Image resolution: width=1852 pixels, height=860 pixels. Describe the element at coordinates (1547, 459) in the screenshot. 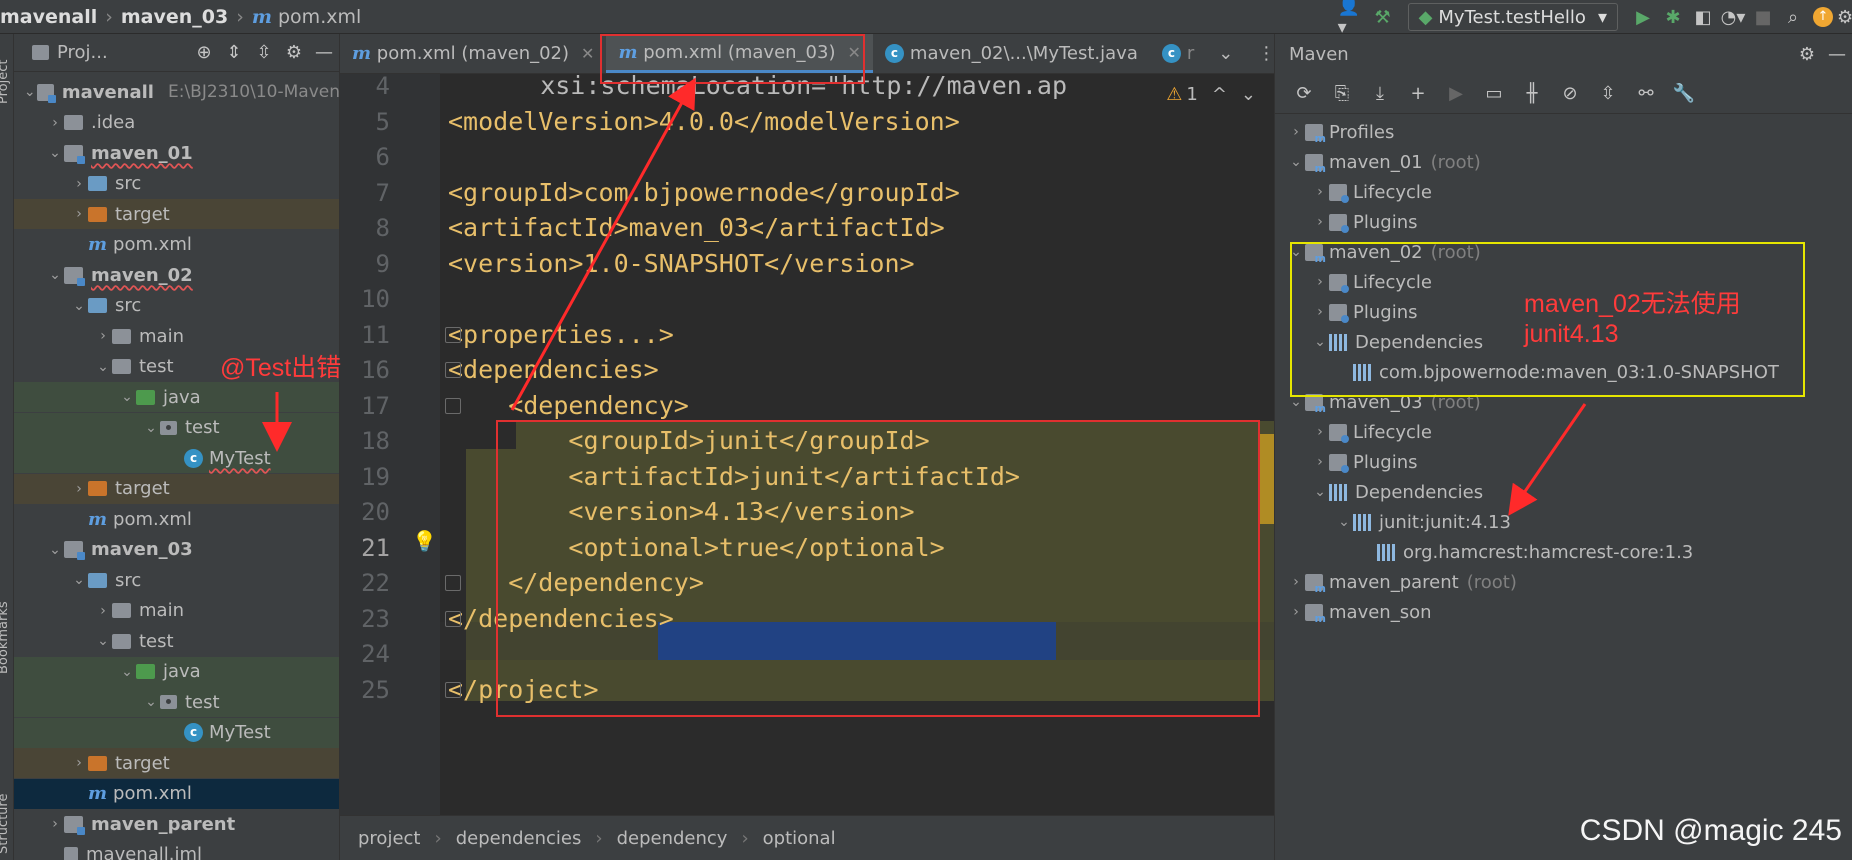

I see `arrow-to-junit` at that location.